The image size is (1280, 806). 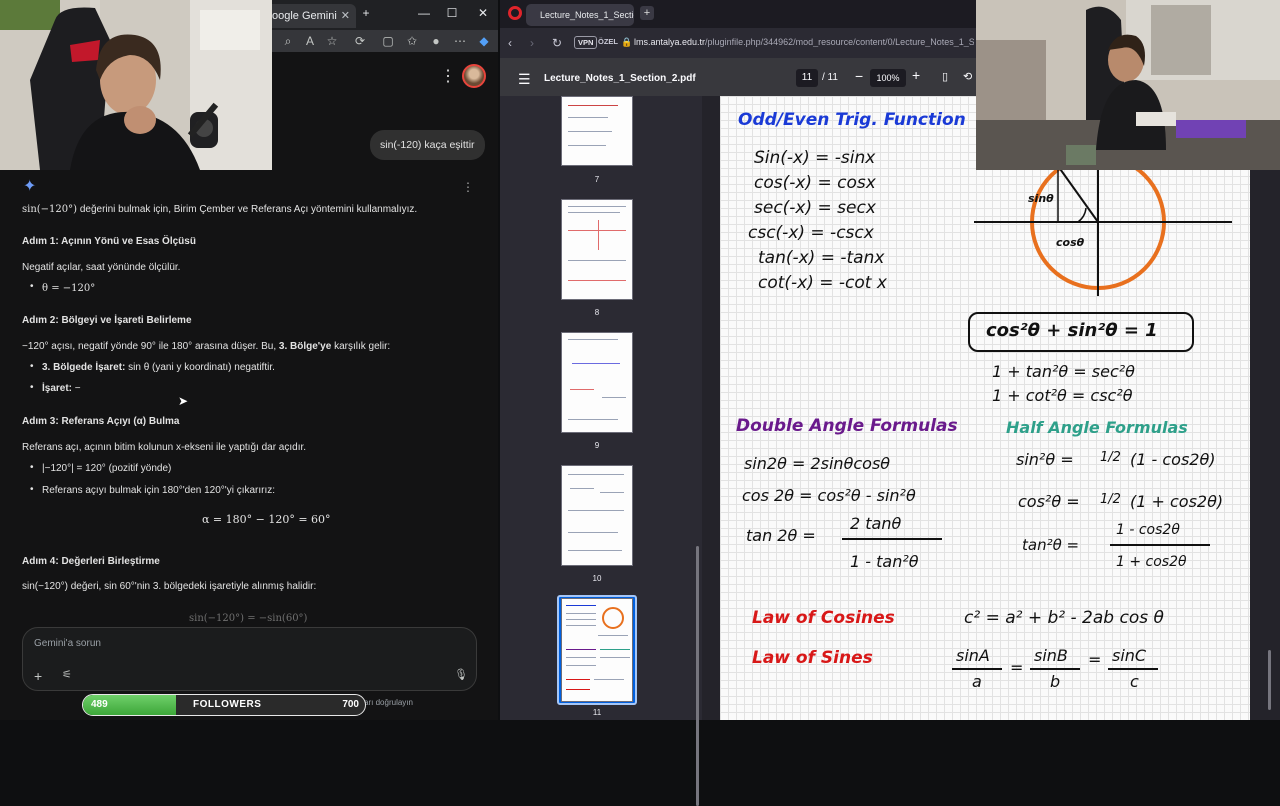 What do you see at coordinates (483, 13) in the screenshot?
I see `close-window-icon: ✕` at bounding box center [483, 13].